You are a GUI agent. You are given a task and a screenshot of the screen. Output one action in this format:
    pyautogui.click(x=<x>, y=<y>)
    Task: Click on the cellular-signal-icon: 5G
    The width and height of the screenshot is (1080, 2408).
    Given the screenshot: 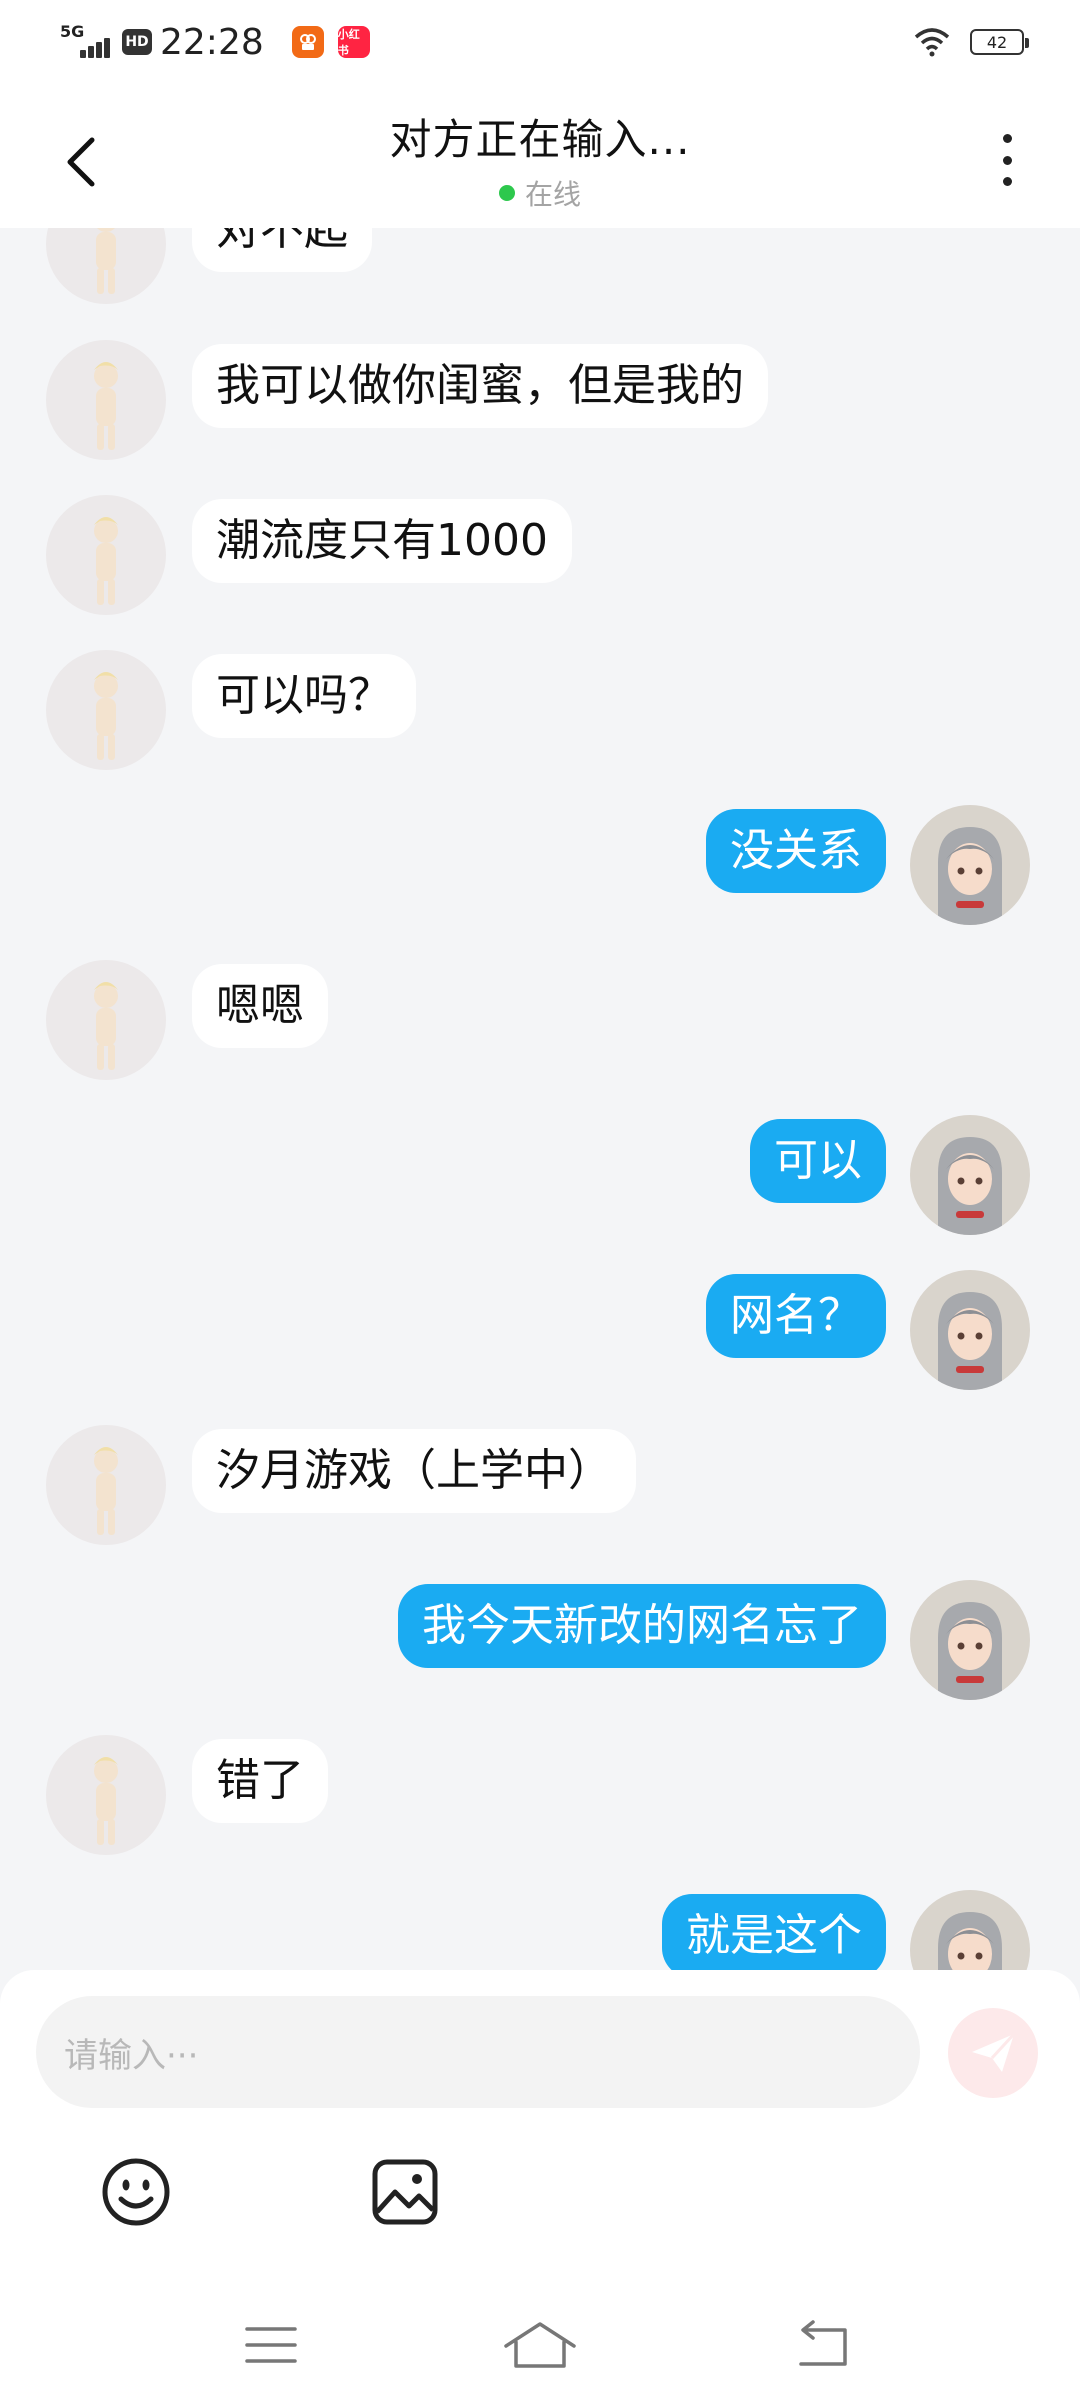 What is the action you would take?
    pyautogui.click(x=86, y=42)
    